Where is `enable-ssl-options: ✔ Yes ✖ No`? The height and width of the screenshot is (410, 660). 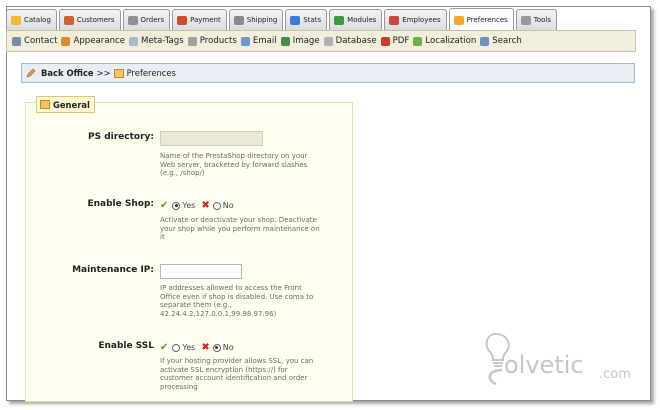 enable-ssl-options: ✔ Yes ✖ No is located at coordinates (197, 347).